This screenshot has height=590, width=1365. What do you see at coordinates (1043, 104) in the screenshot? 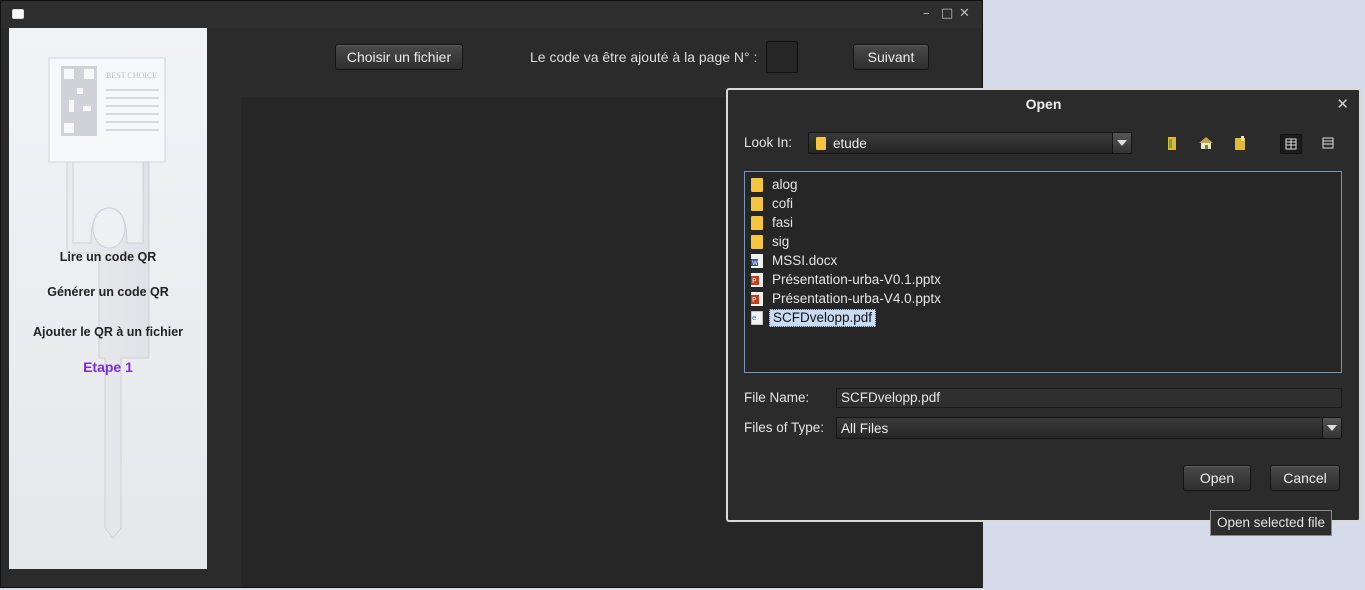
I see `dialog-title: Open` at bounding box center [1043, 104].